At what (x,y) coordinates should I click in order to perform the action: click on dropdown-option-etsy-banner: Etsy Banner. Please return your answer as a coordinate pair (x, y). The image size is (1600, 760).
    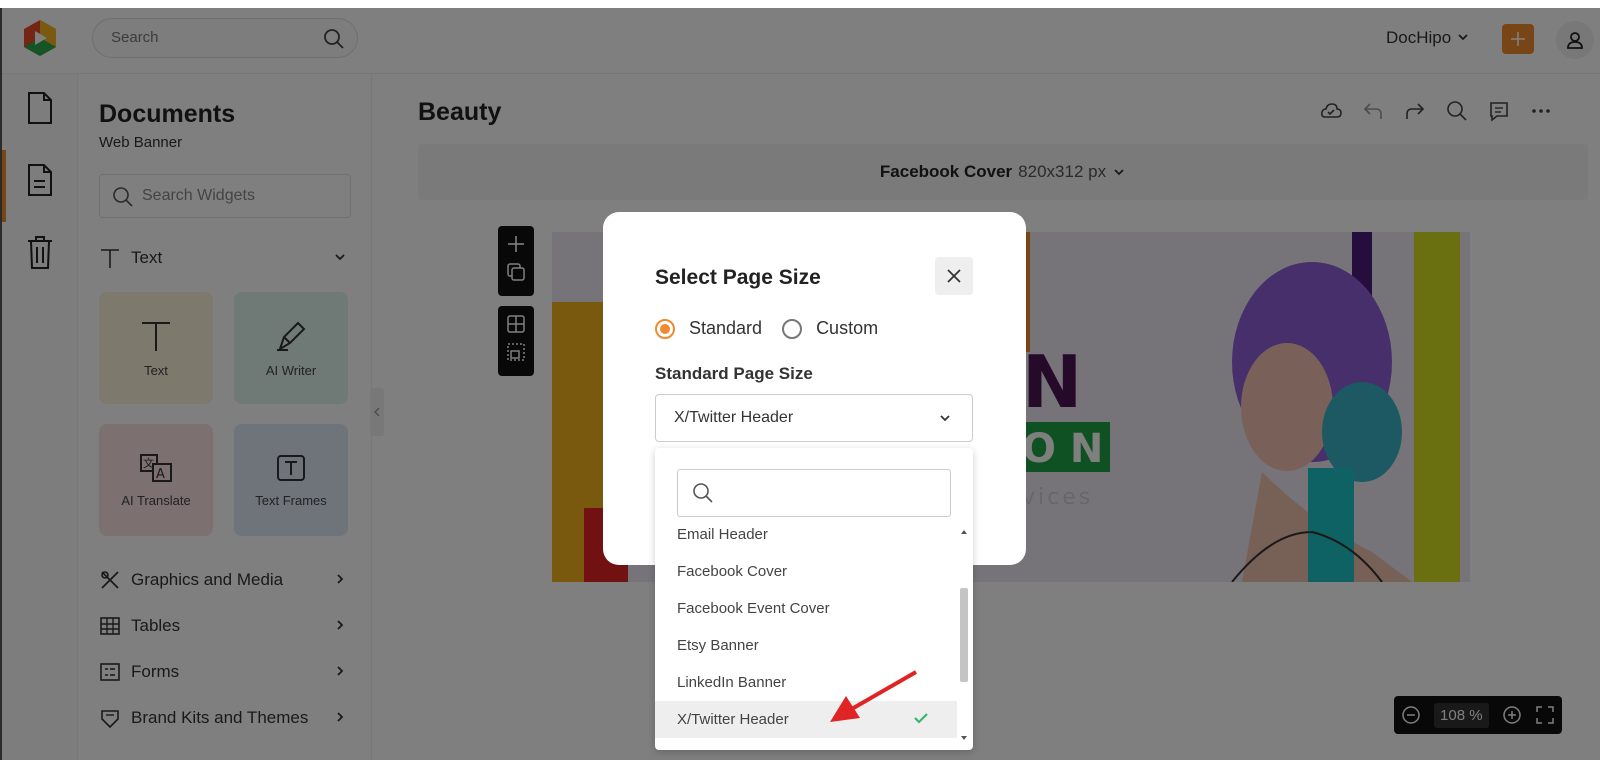
    Looking at the image, I should click on (806, 645).